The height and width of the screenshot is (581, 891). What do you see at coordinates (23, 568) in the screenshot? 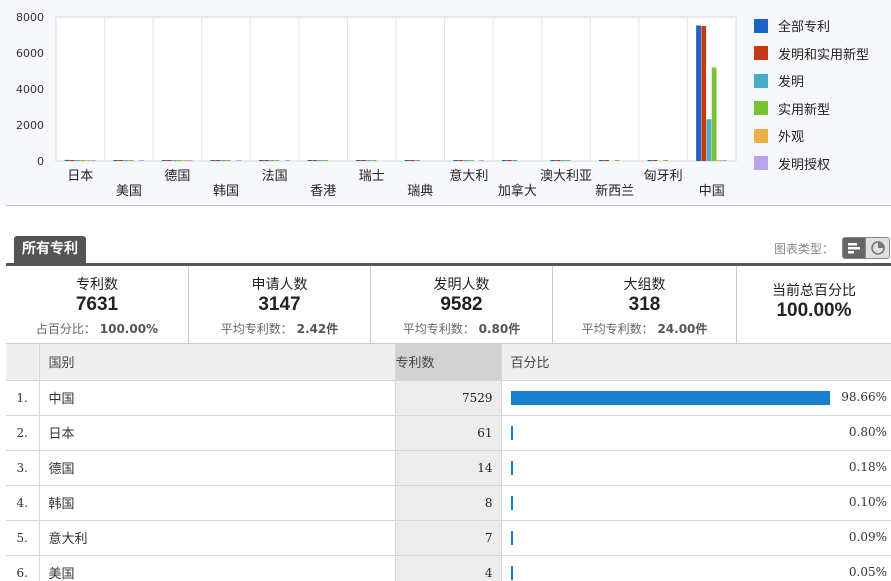
I see `row-index: 6.` at bounding box center [23, 568].